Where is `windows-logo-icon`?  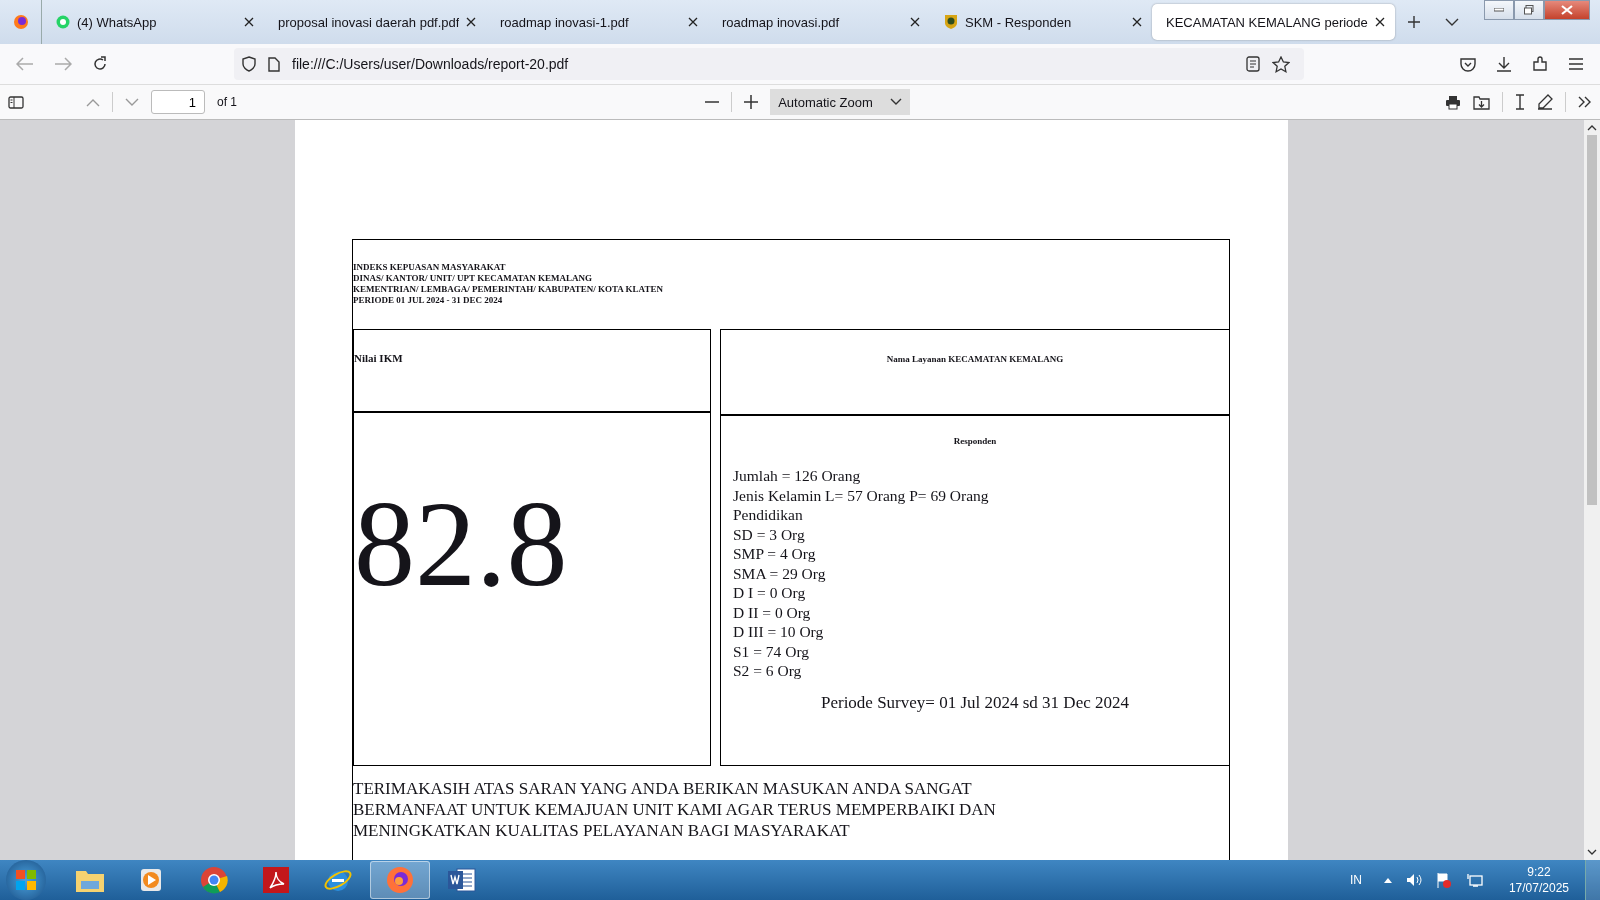
windows-logo-icon is located at coordinates (26, 880).